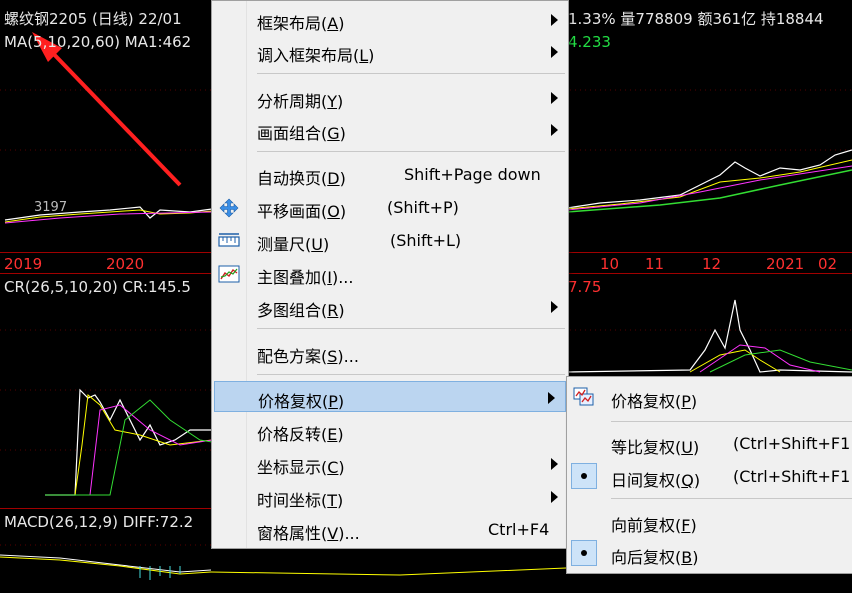 Image resolution: width=852 pixels, height=593 pixels. I want to click on submenu-item-label: 日间复权(Q), so click(656, 480).